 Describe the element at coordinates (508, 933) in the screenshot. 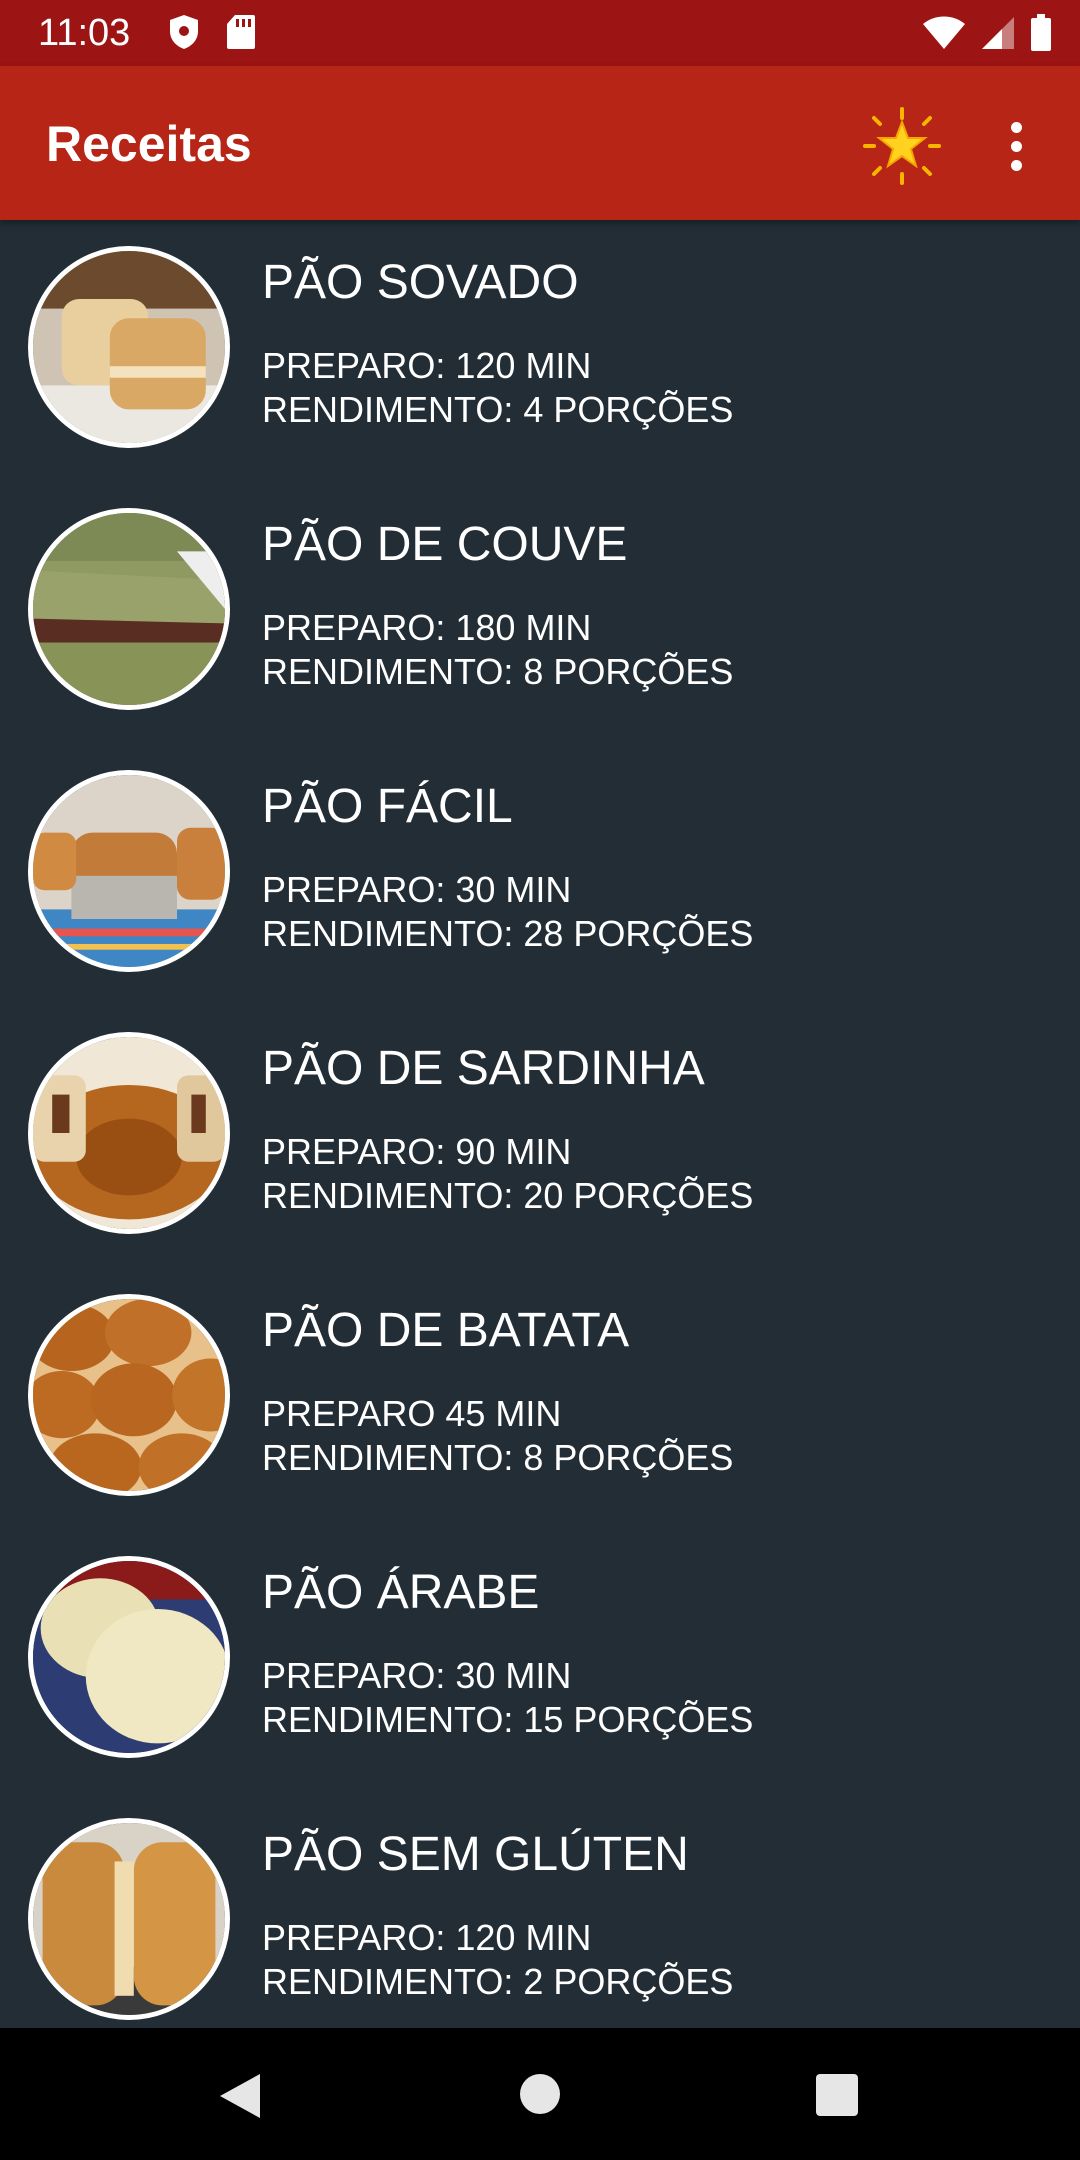

I see `recipe-yield: RENDIMENTO: 28 PORÇÕES` at that location.